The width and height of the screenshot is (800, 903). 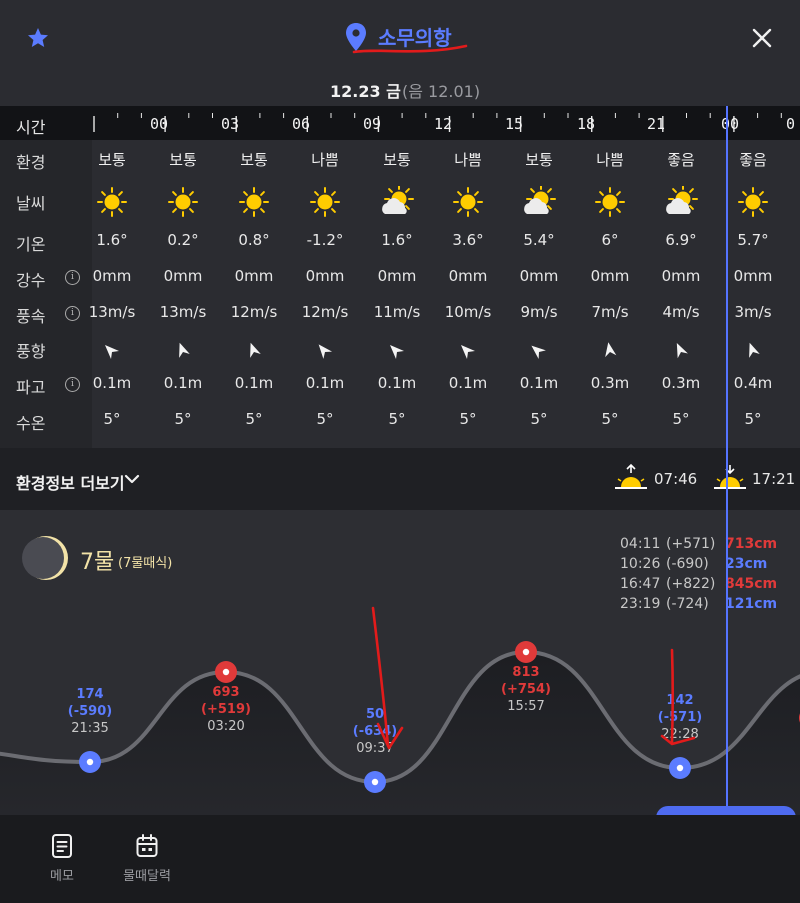 What do you see at coordinates (147, 876) in the screenshot?
I see `tide-calendar-label: 물때달력` at bounding box center [147, 876].